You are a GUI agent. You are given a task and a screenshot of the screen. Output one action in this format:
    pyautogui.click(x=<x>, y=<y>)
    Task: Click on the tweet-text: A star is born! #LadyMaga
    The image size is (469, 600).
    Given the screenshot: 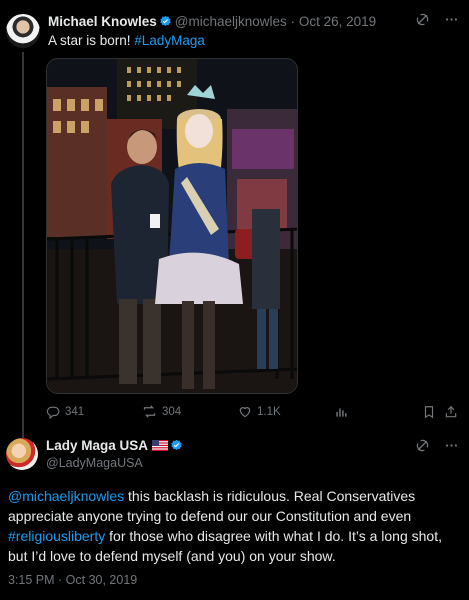 What is the action you would take?
    pyautogui.click(x=126, y=40)
    